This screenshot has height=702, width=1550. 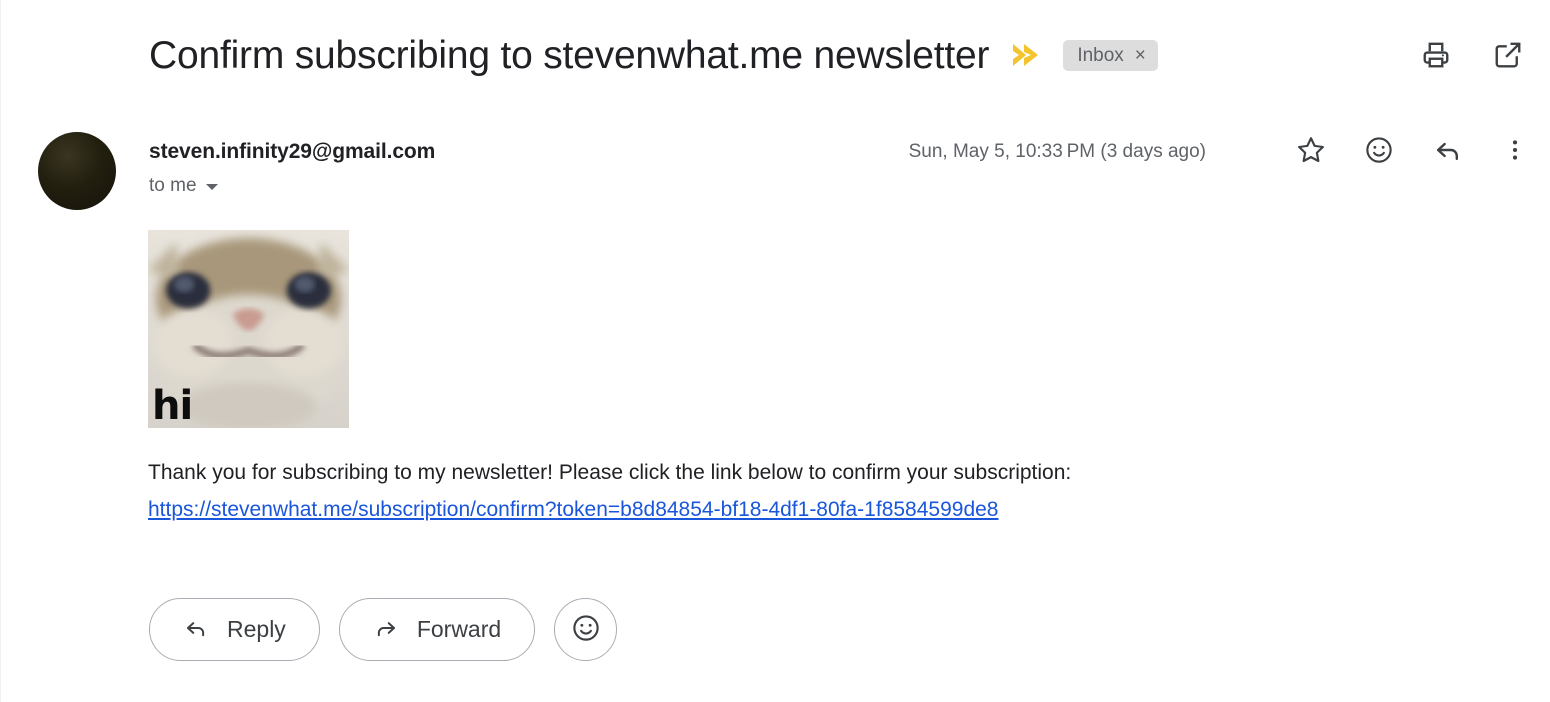 I want to click on meme-caption-text: hi, so click(x=172, y=405).